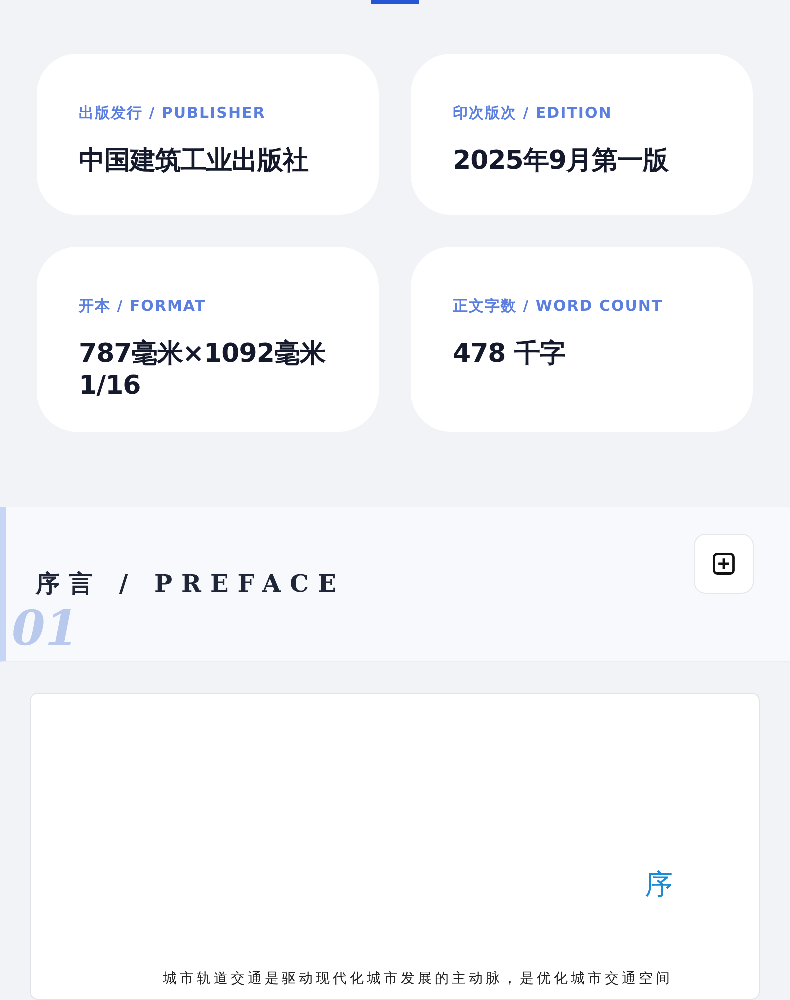 Image resolution: width=790 pixels, height=1000 pixels. What do you see at coordinates (561, 161) in the screenshot?
I see `info-value: 2025年9月第一版` at bounding box center [561, 161].